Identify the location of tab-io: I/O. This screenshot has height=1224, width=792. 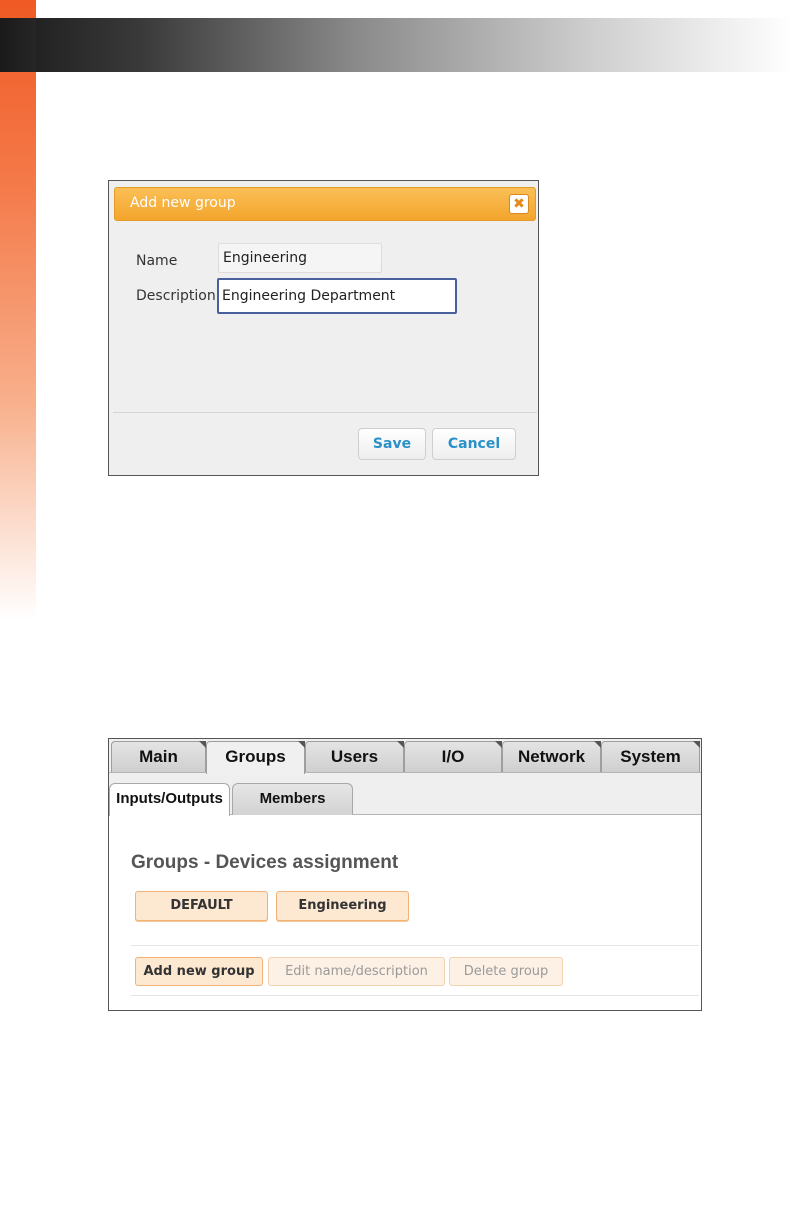
(453, 756).